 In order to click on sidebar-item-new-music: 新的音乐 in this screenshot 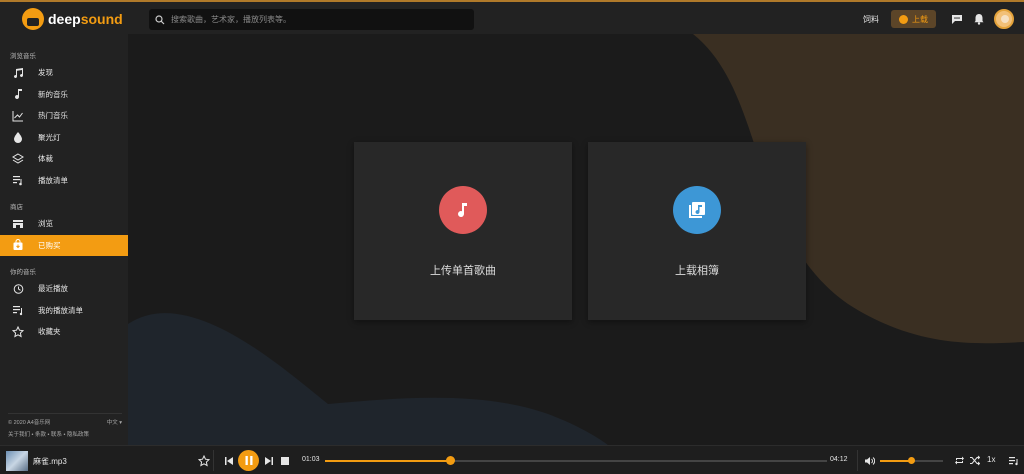, I will do `click(64, 95)`.